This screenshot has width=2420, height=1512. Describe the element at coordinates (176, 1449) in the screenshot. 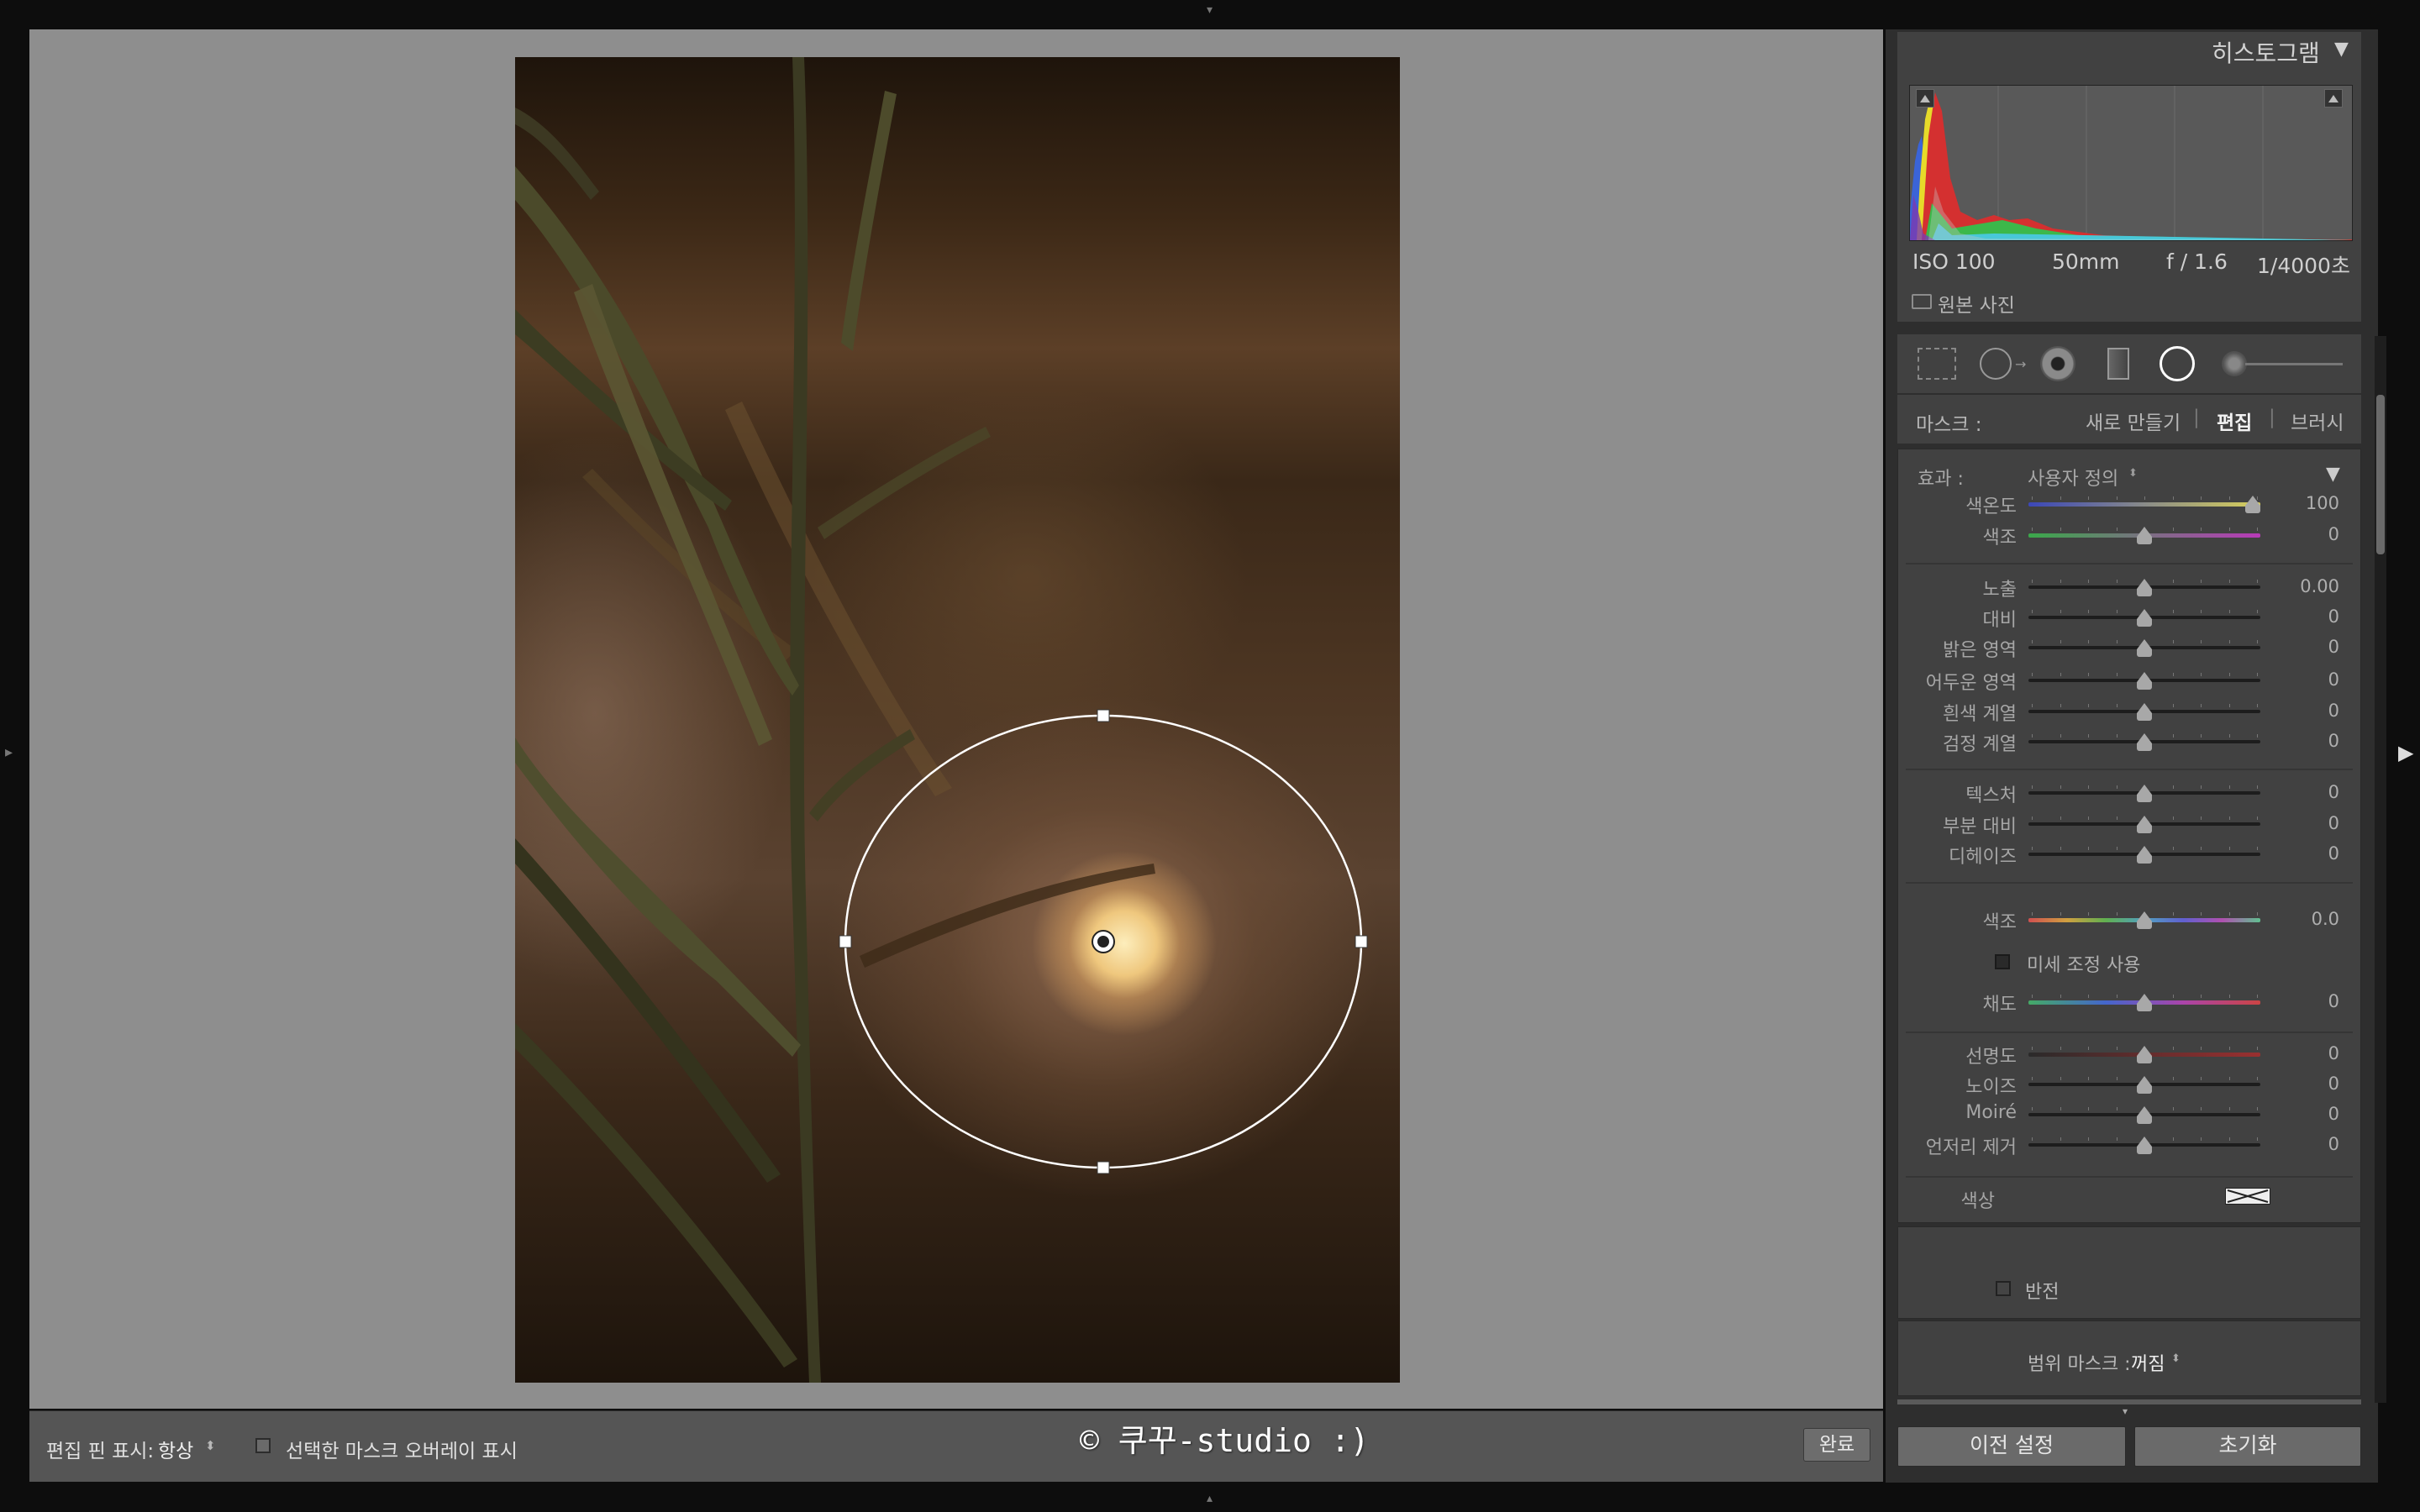

I see `pin-display-select: 항상` at that location.